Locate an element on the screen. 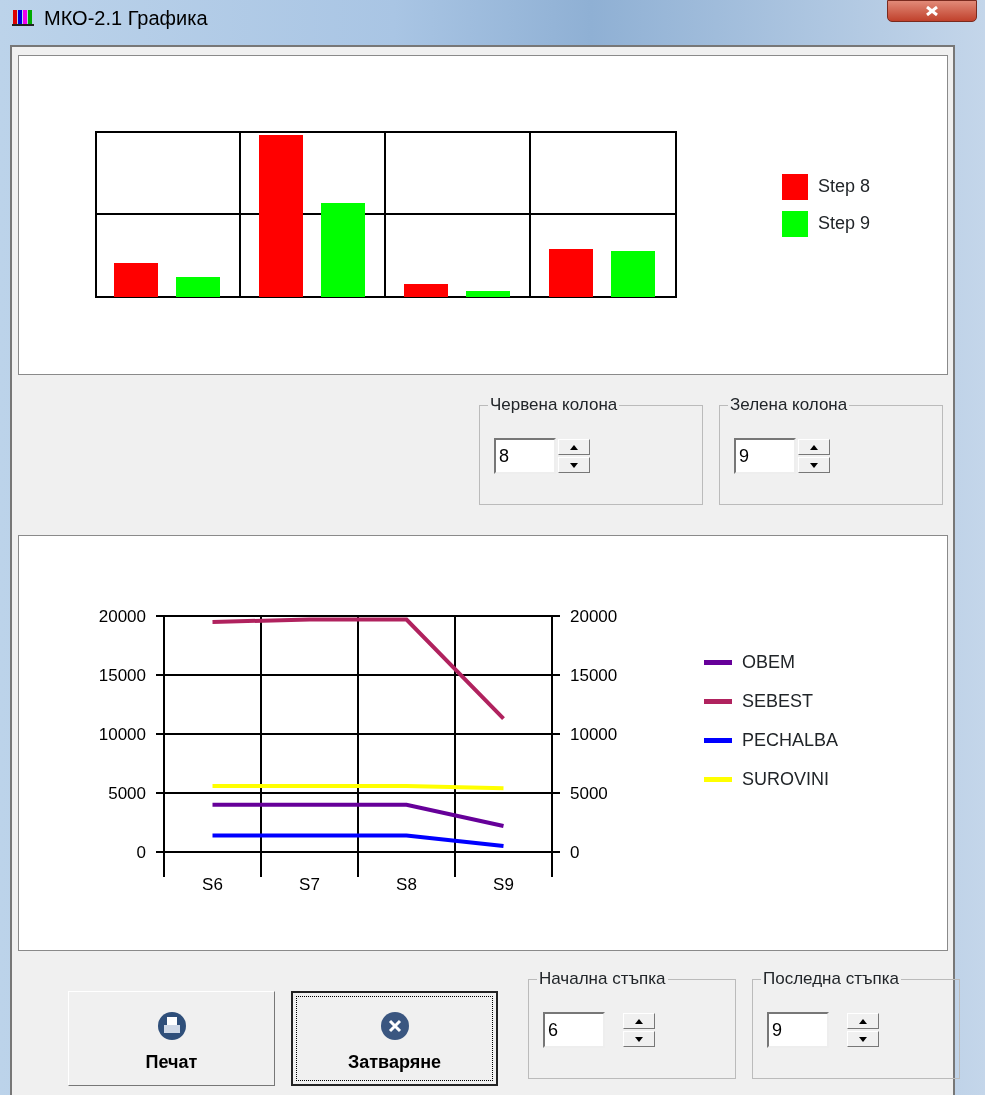  close-button: Затваряне is located at coordinates (394, 1038).